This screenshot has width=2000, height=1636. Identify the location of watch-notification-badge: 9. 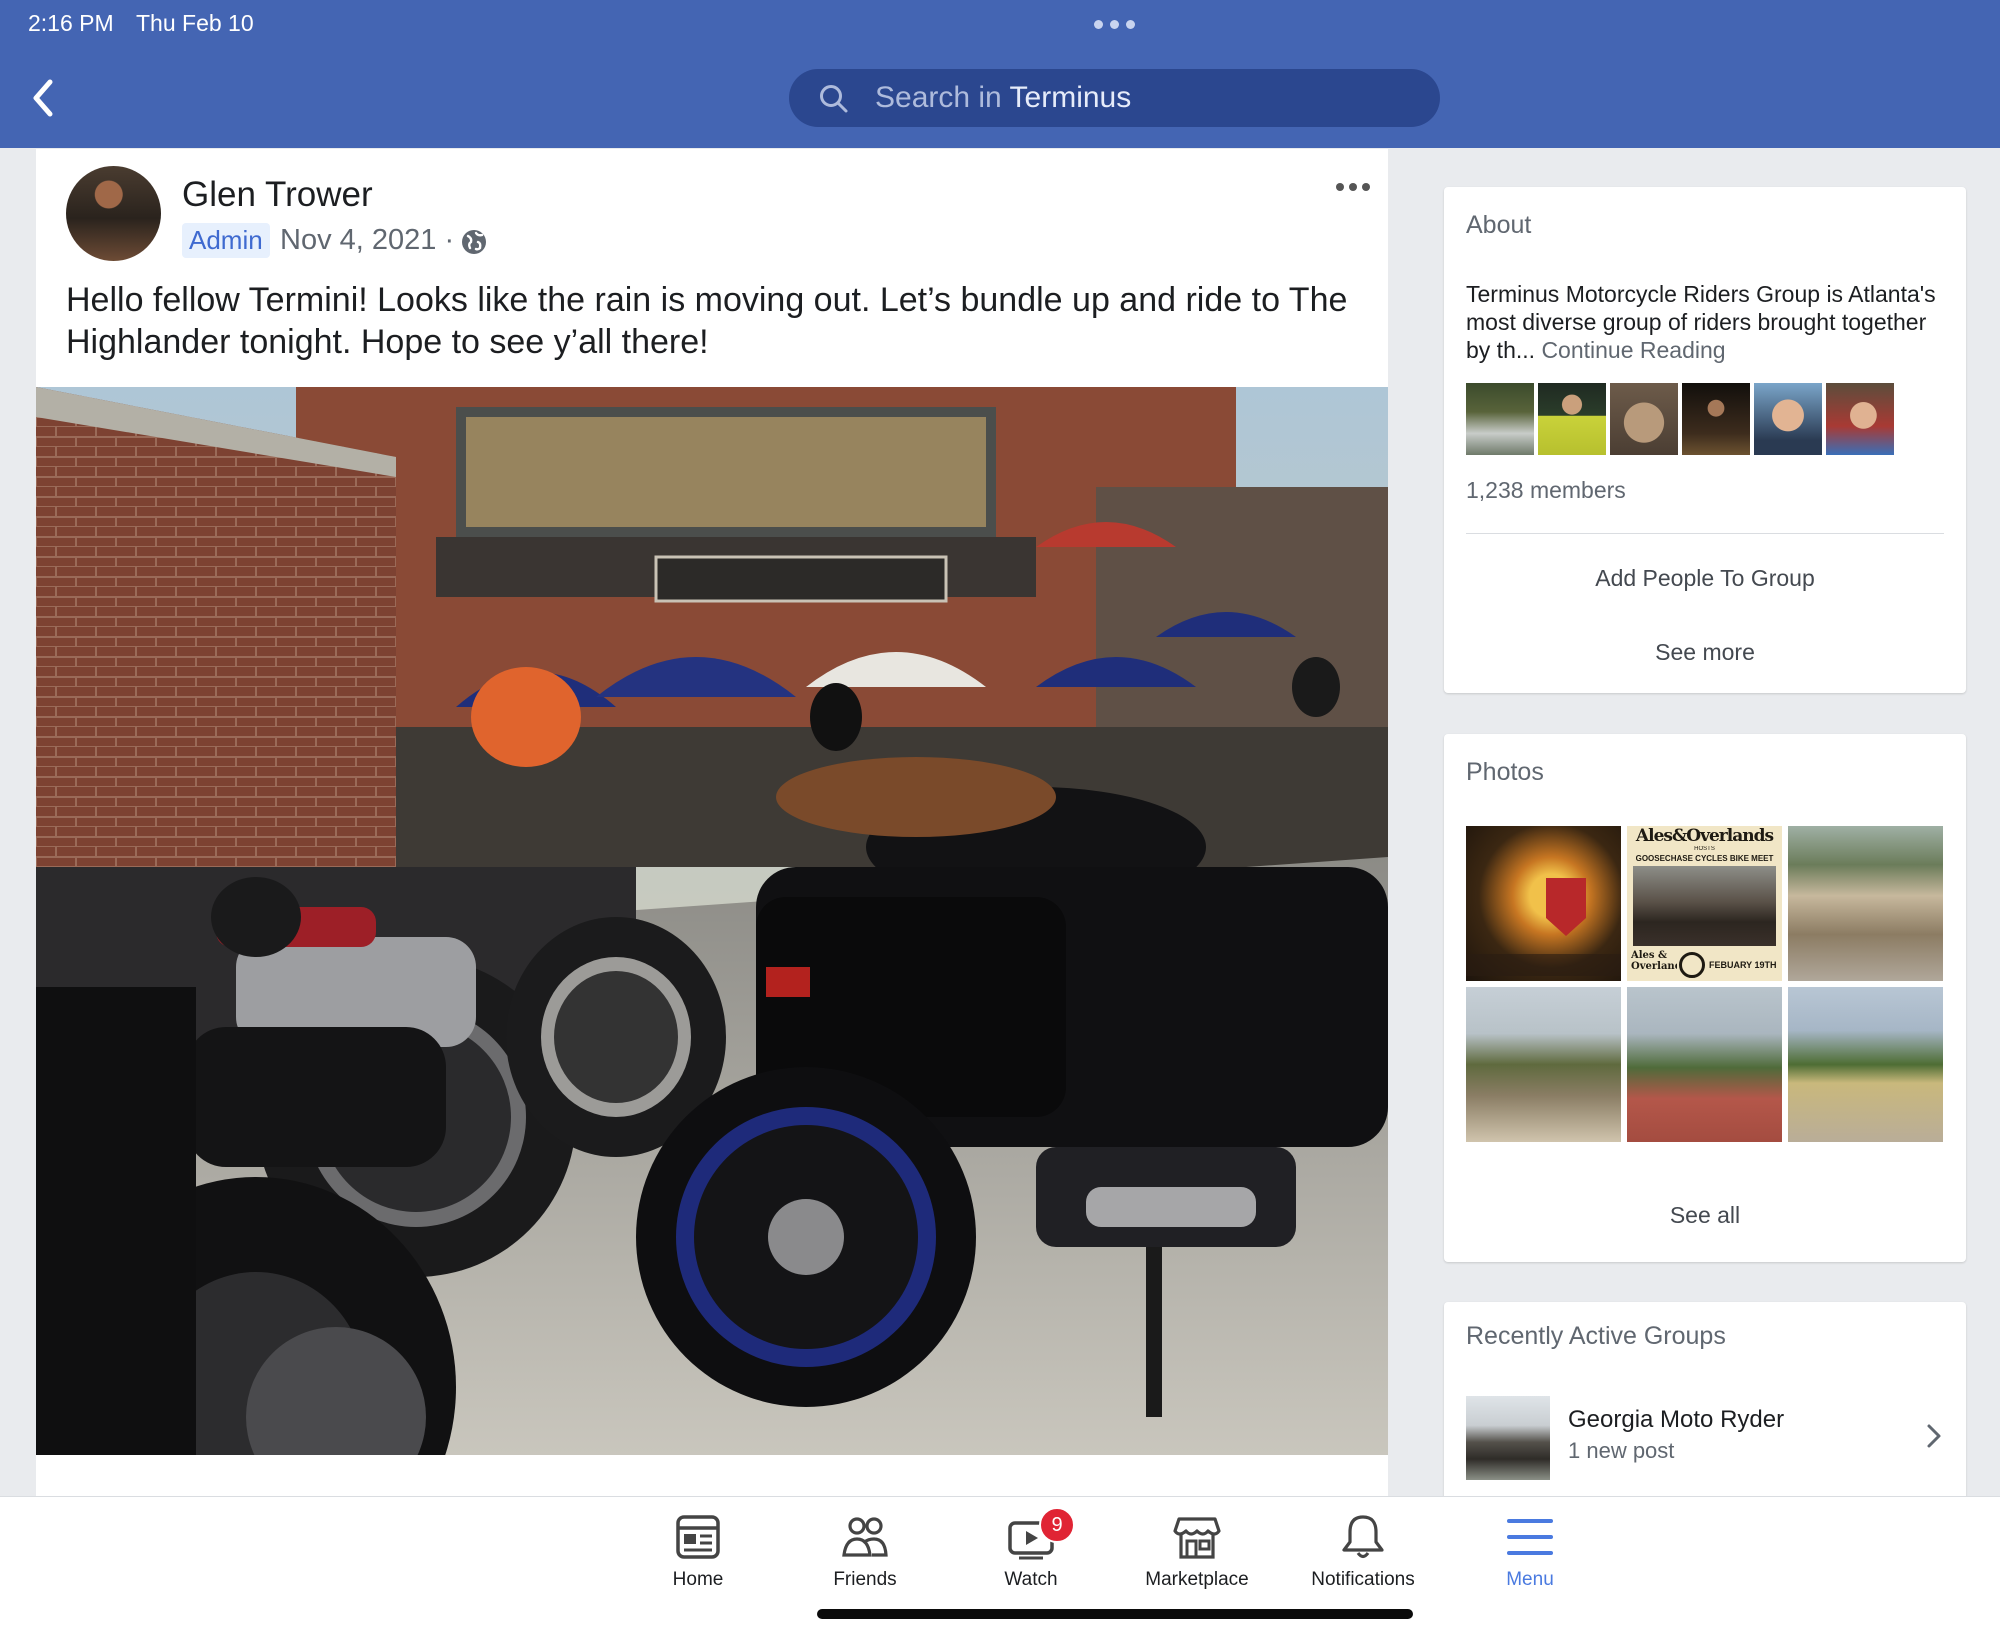
(1057, 1525).